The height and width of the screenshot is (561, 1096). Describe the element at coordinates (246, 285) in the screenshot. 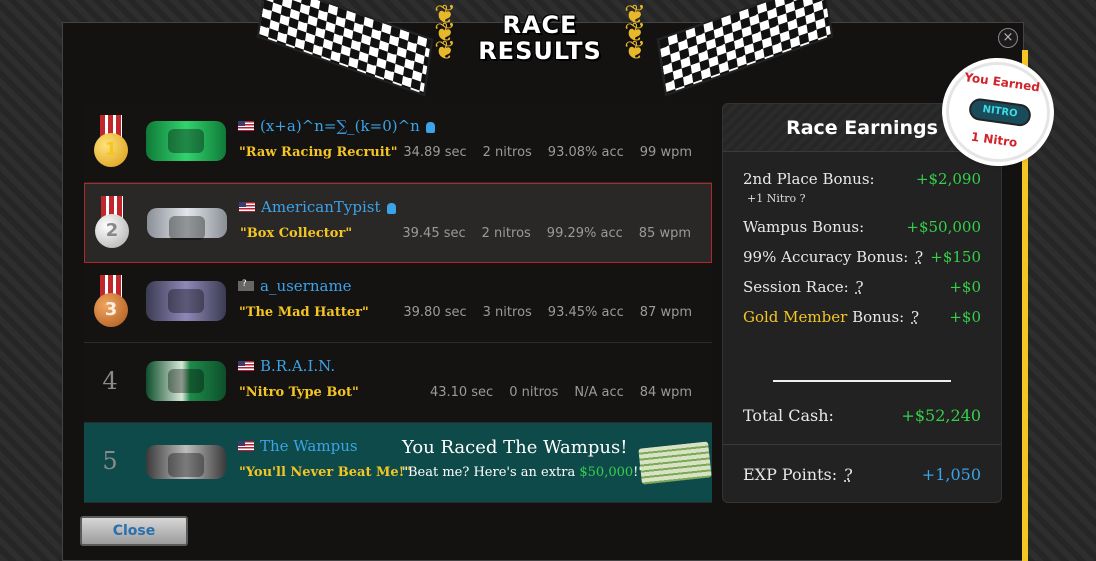

I see `unknown-flag-icon` at that location.